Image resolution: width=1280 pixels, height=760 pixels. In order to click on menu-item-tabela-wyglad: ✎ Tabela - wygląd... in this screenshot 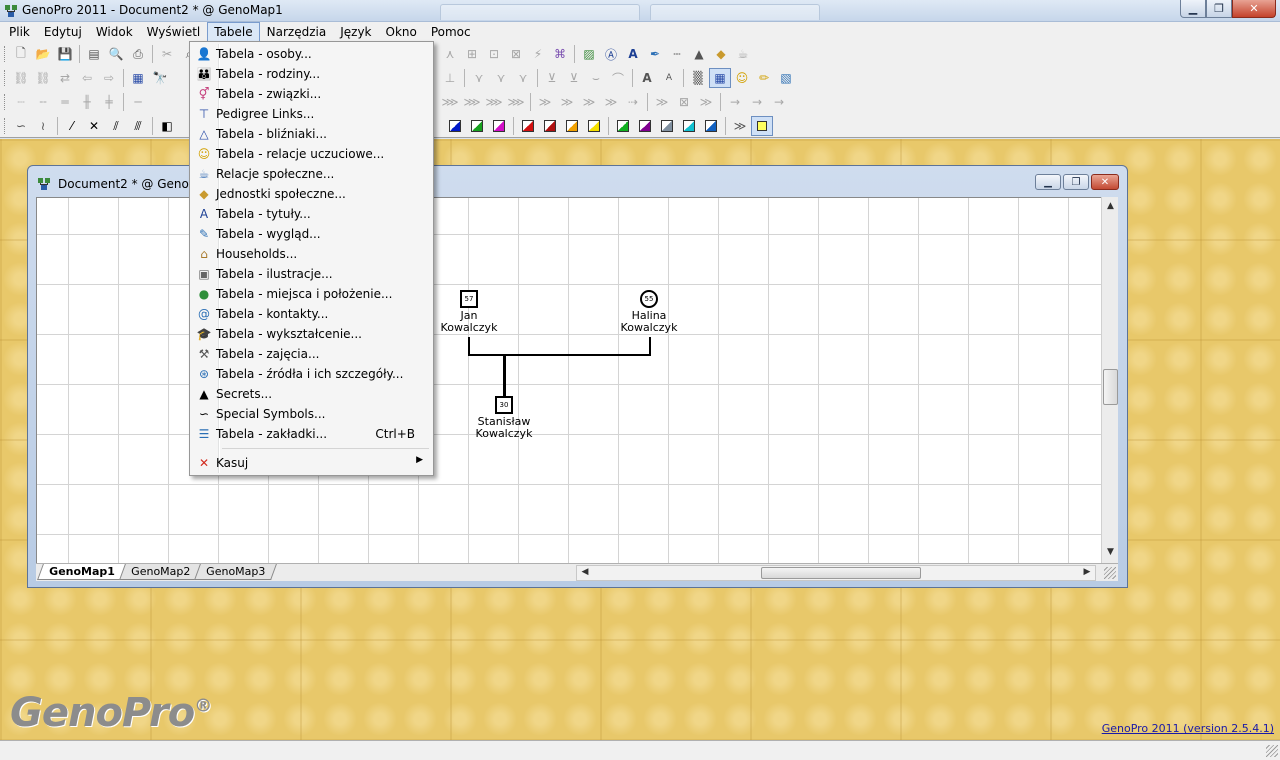, I will do `click(311, 234)`.